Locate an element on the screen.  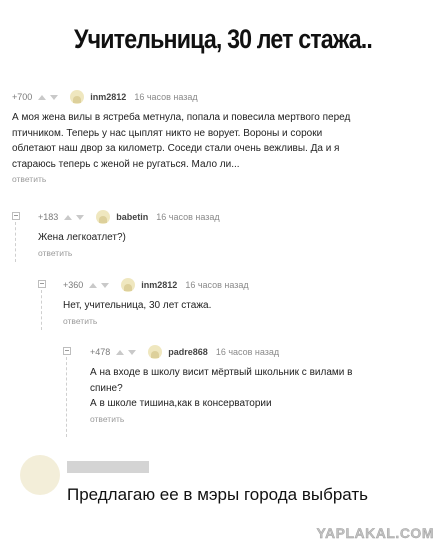
post-title: Учительница, 30 лет стажа.. is located at coordinates (223, 39).